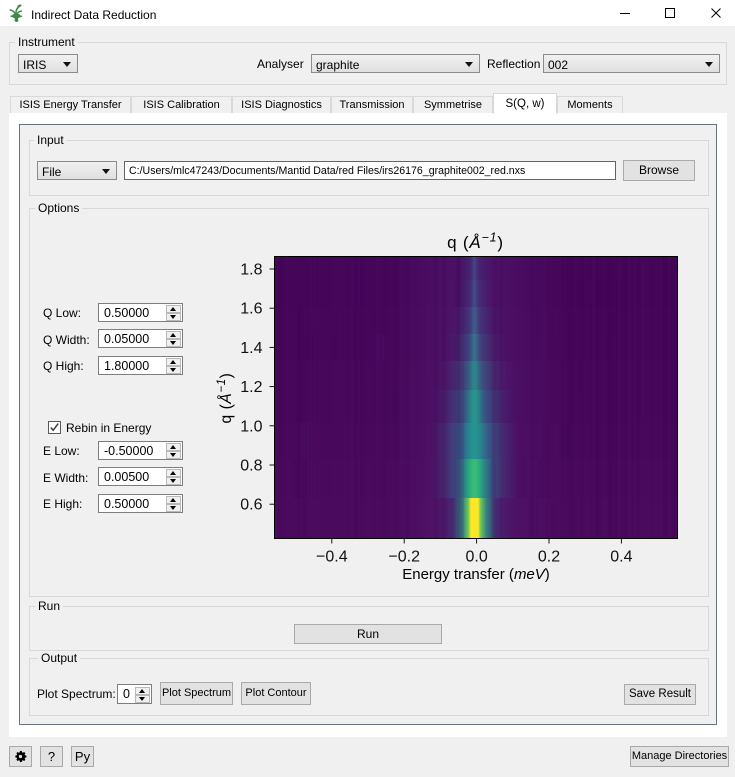  What do you see at coordinates (621, 557) in the screenshot?
I see `svg-text: 0.4` at bounding box center [621, 557].